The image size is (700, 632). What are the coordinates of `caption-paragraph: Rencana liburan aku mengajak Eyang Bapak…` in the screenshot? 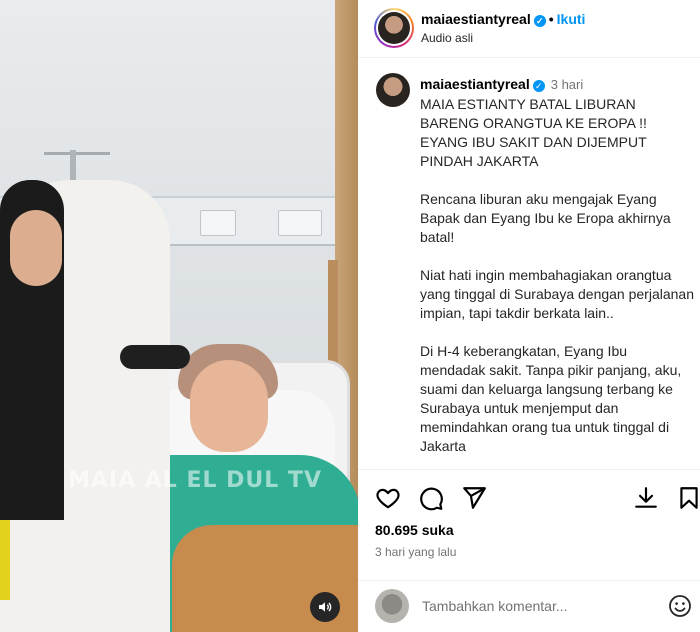 It's located at (545, 218).